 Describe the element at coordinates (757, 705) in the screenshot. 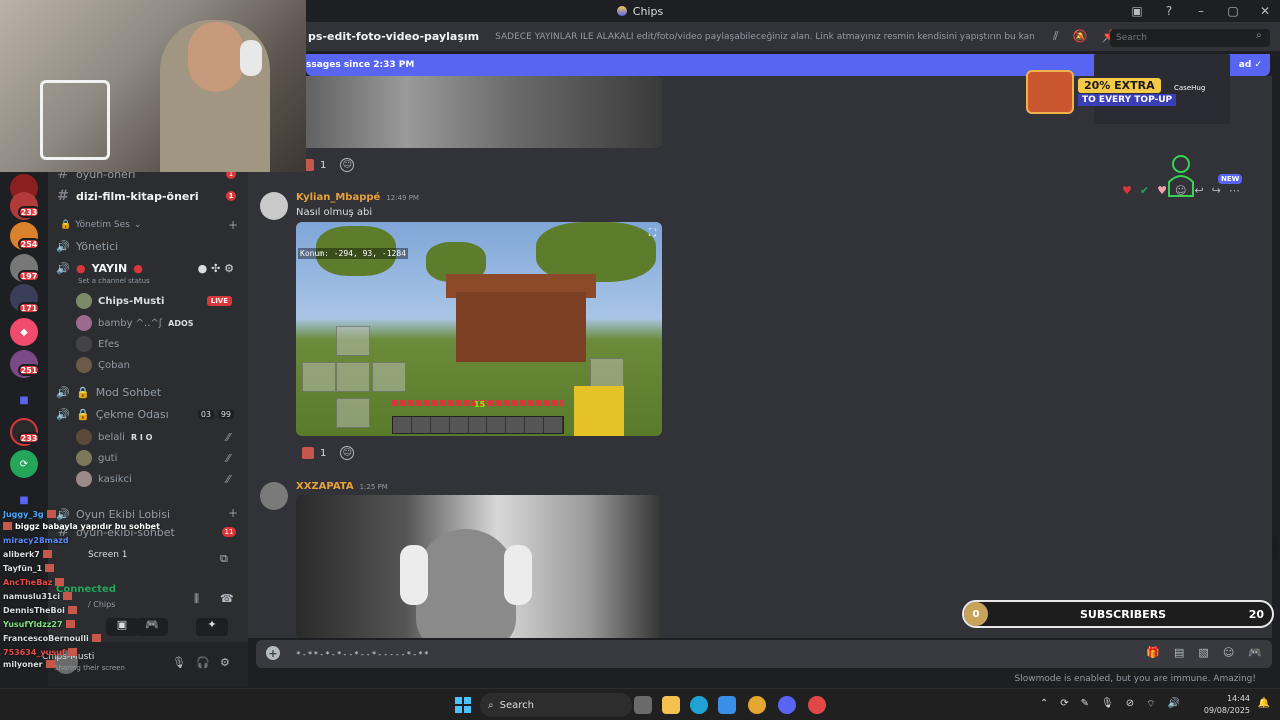

I see `chrome-icon` at that location.